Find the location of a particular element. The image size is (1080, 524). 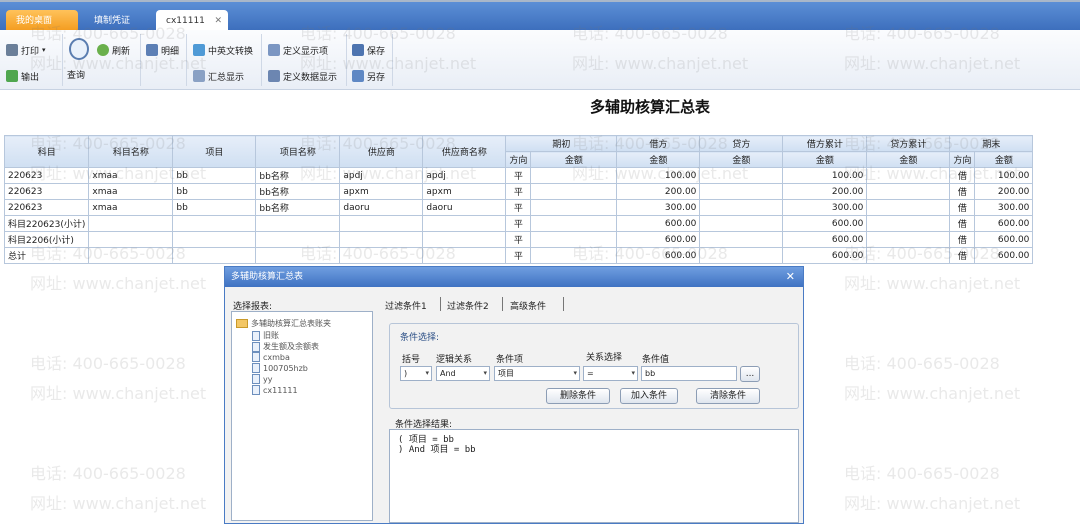

tab-my-desktop: 我的桌面 is located at coordinates (42, 21).